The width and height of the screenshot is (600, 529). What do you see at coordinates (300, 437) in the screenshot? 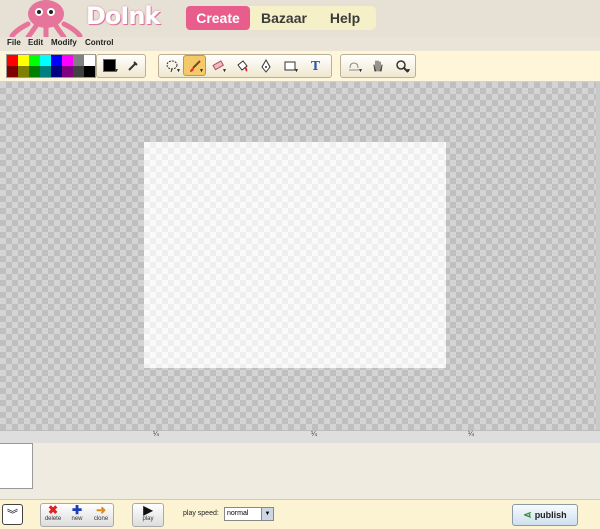
I see `timeline-ruler: ¼ ¼ ¼` at bounding box center [300, 437].